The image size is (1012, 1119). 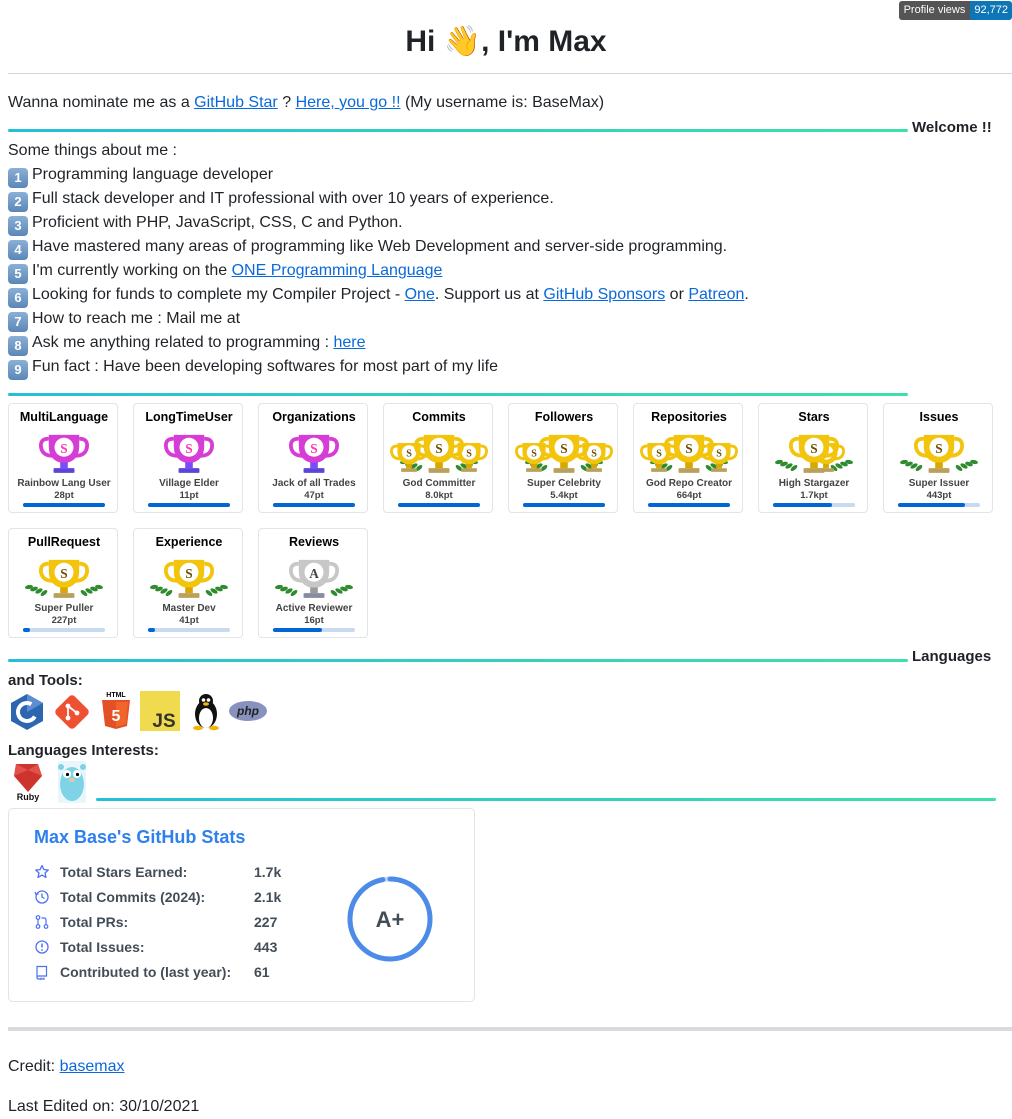 What do you see at coordinates (18, 226) in the screenshot?
I see `keycap-3-icon: 3` at bounding box center [18, 226].